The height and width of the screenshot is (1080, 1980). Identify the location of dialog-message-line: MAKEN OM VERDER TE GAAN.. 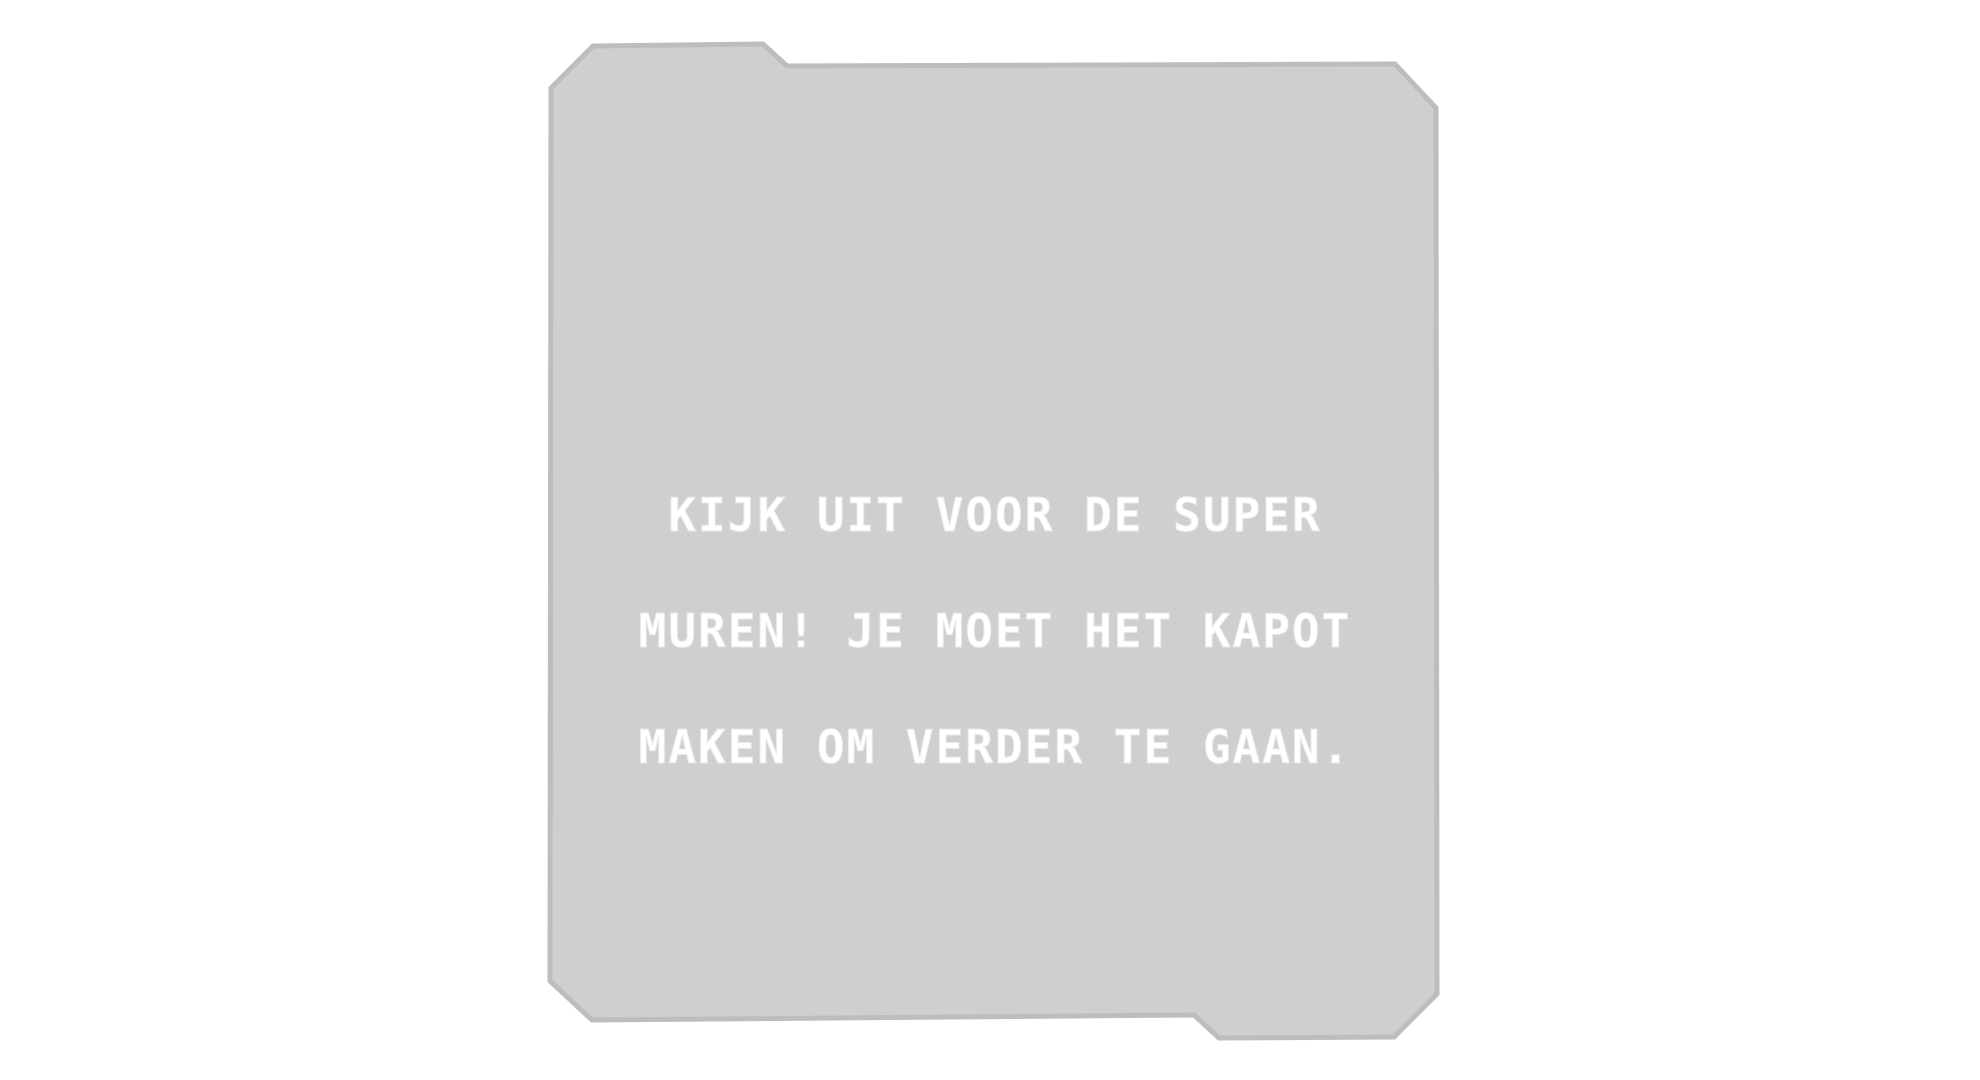
(995, 747).